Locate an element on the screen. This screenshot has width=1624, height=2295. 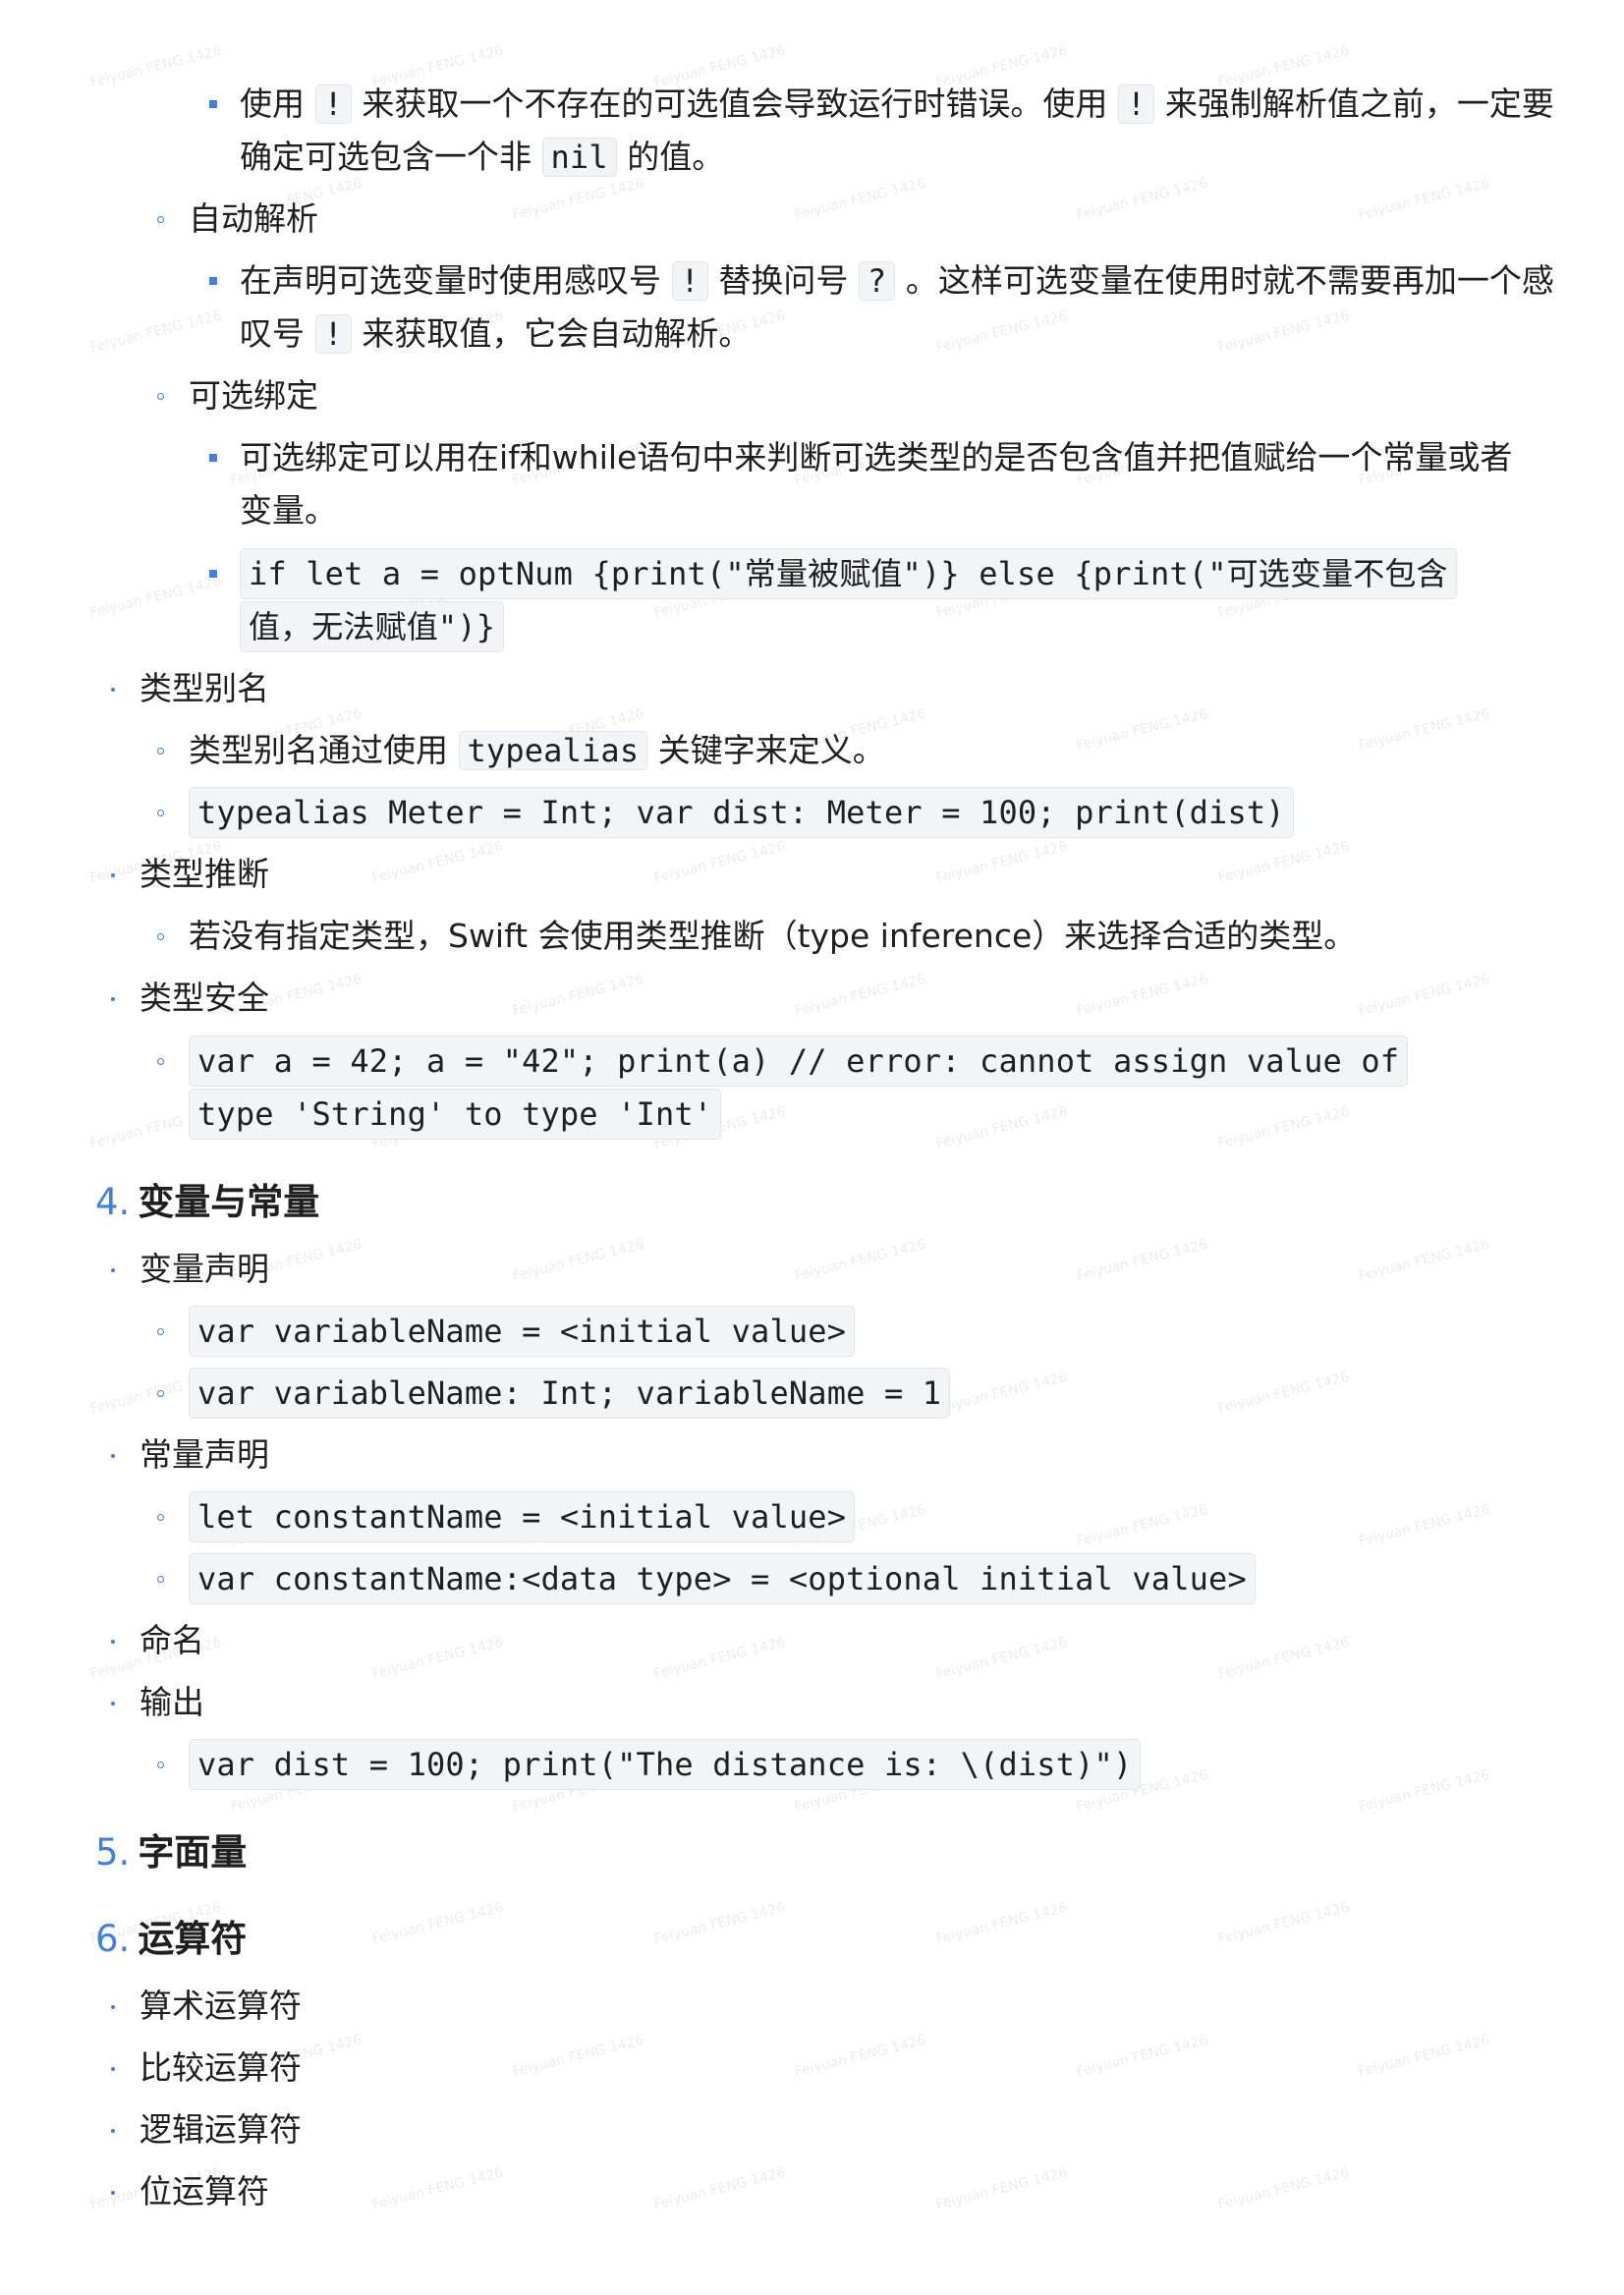
text: 替换问号 is located at coordinates (783, 280).